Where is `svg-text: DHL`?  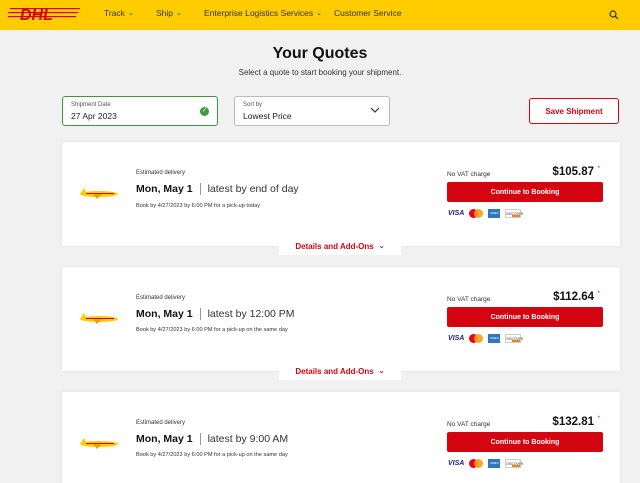 svg-text: DHL is located at coordinates (36, 15).